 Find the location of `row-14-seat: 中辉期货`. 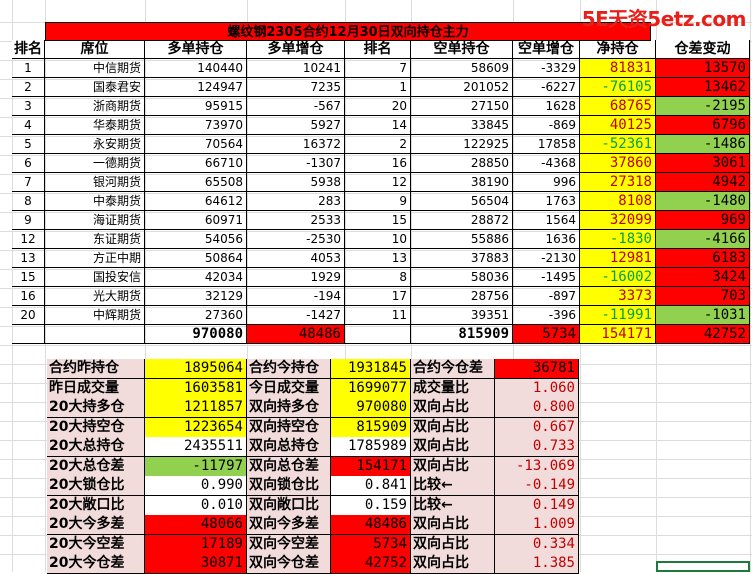

row-14-seat: 中辉期货 is located at coordinates (95, 315).